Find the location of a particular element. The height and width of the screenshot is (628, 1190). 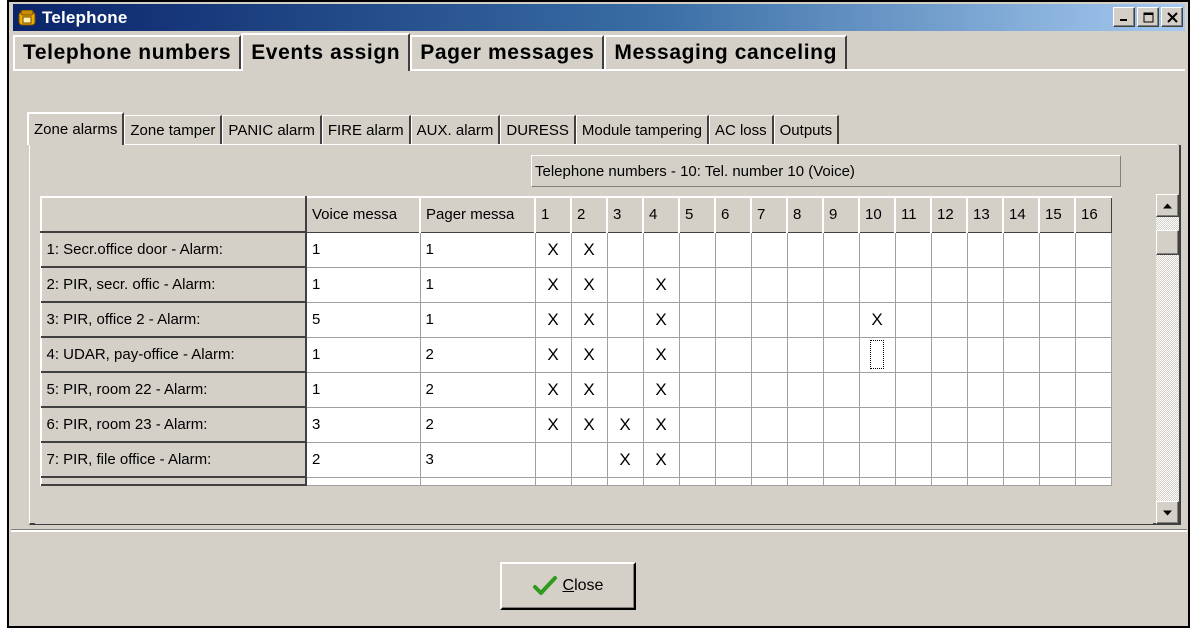

column-header-voice: Voice messa is located at coordinates (363, 214).